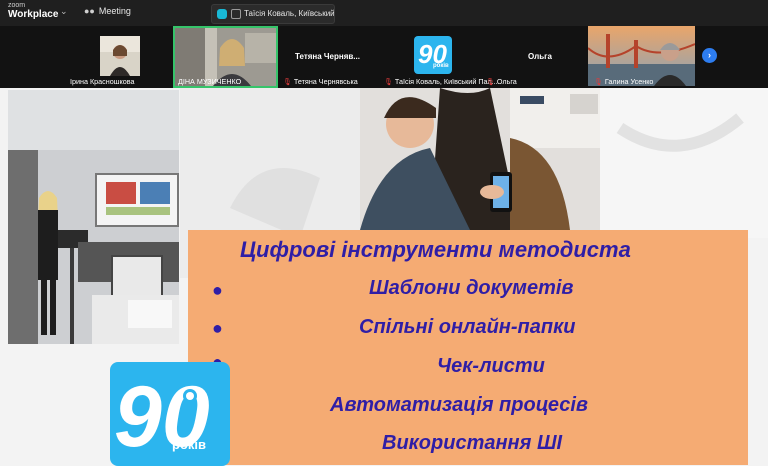 This screenshot has height=466, width=768. I want to click on slide-item: Використання ШІ, so click(472, 443).